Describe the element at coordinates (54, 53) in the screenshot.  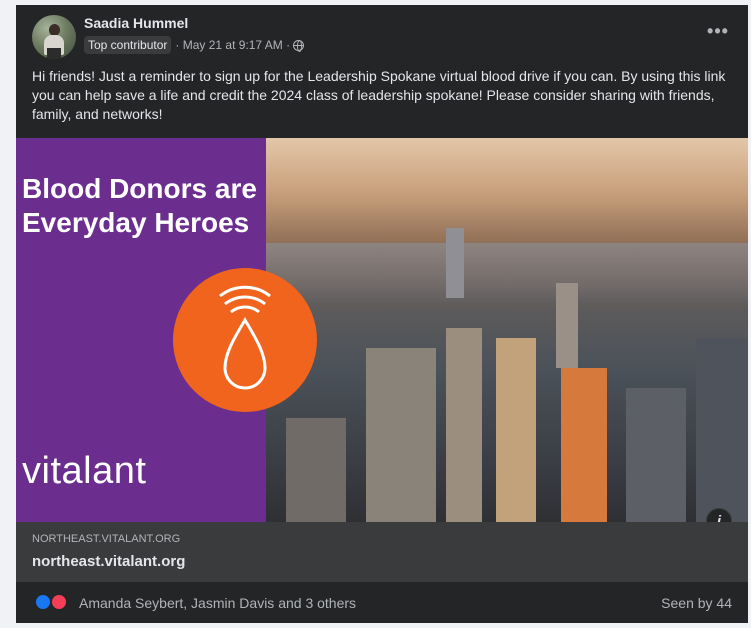
I see `avatar-legs` at that location.